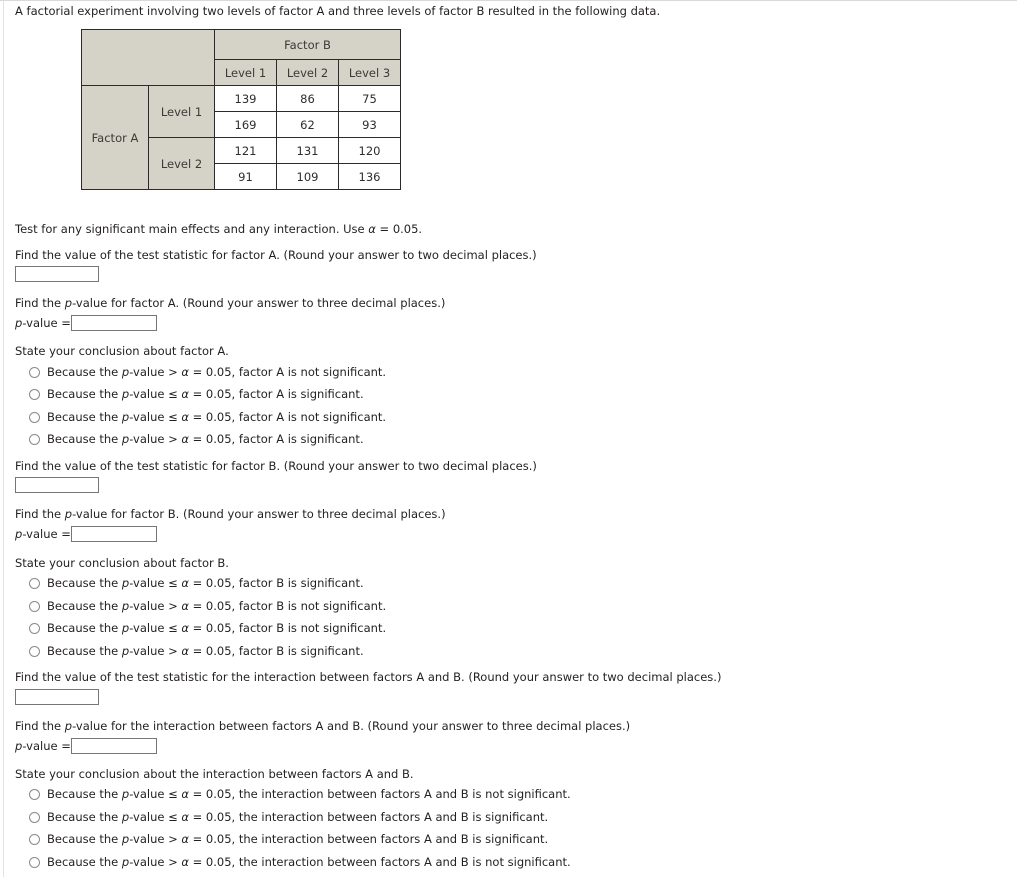  Describe the element at coordinates (307, 124) in the screenshot. I see `data-cell: 62` at that location.